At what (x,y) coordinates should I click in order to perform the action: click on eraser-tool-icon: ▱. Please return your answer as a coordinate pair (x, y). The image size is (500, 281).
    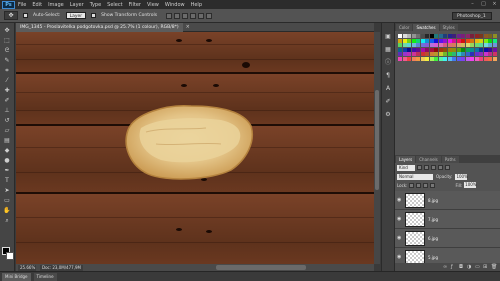
    Looking at the image, I should click on (7, 130).